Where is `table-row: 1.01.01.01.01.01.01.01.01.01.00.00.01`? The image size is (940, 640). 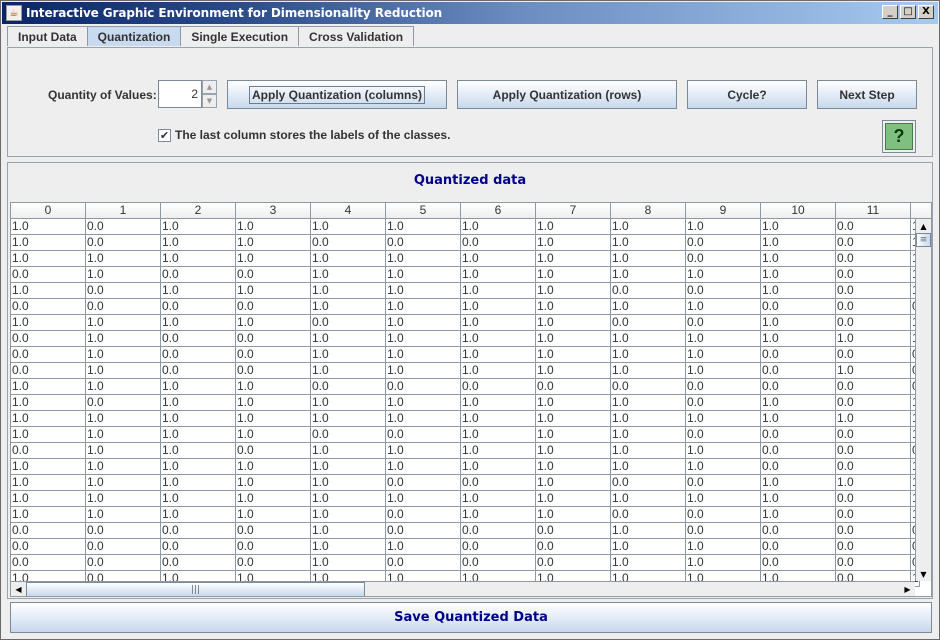 table-row: 1.01.01.01.01.01.01.01.01.01.00.00.01 is located at coordinates (465, 467).